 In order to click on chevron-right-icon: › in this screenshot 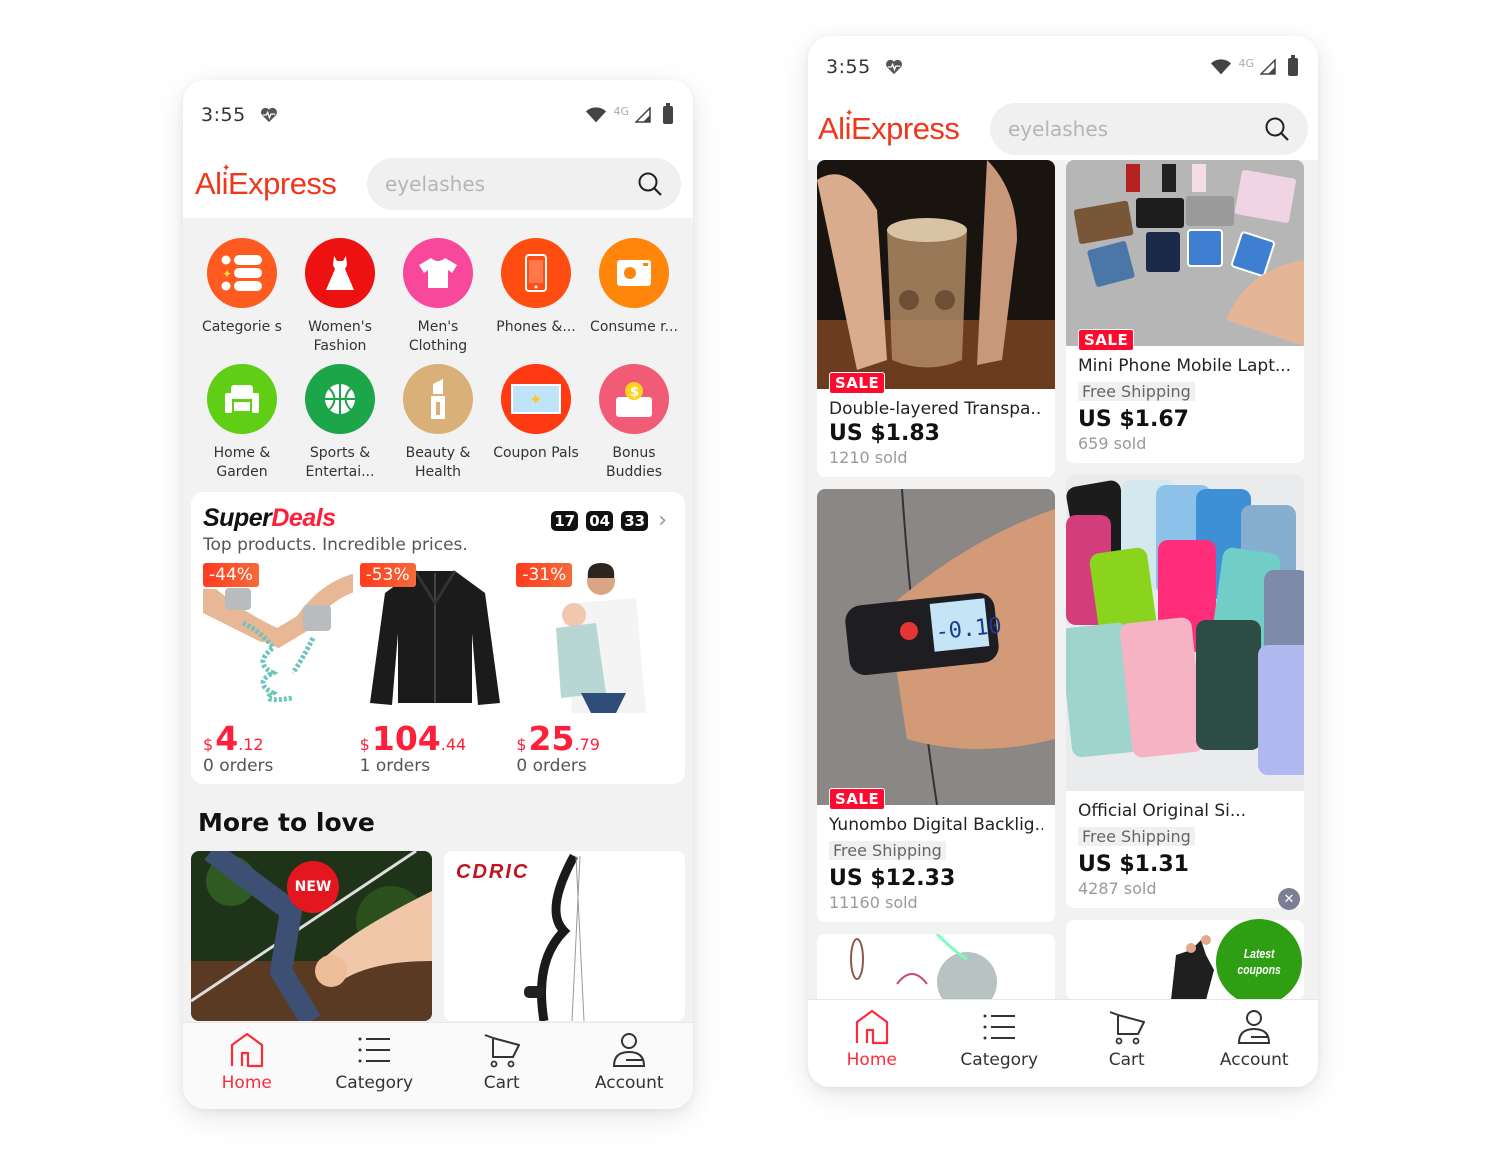, I will do `click(662, 520)`.